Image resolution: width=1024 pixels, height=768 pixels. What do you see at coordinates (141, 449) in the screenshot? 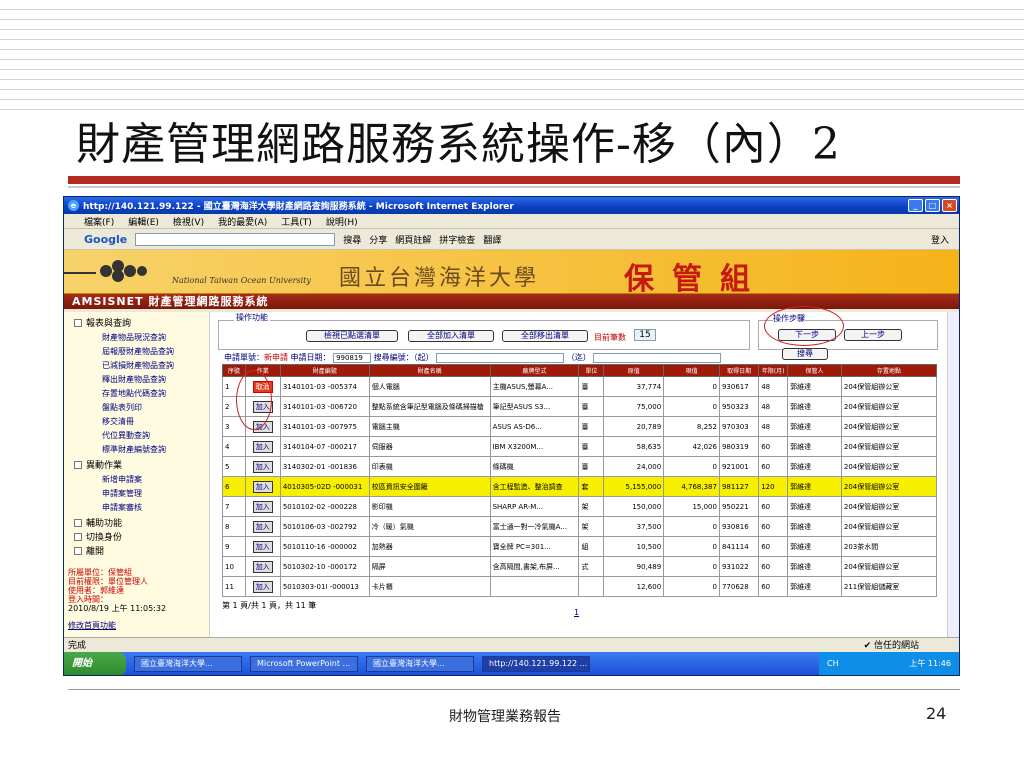
I see `sidebar-item-standard-code: 標準財產編號查詢` at bounding box center [141, 449].